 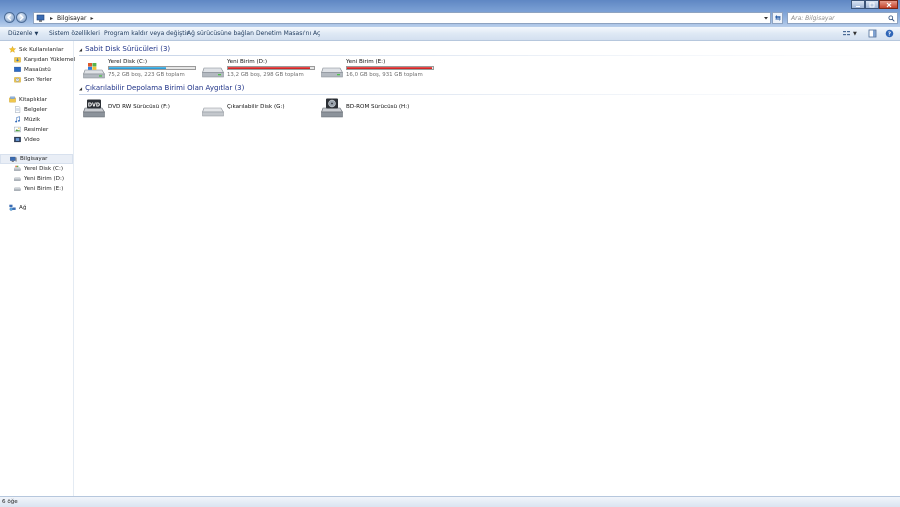 What do you see at coordinates (40, 18) in the screenshot?
I see `computer-icon` at bounding box center [40, 18].